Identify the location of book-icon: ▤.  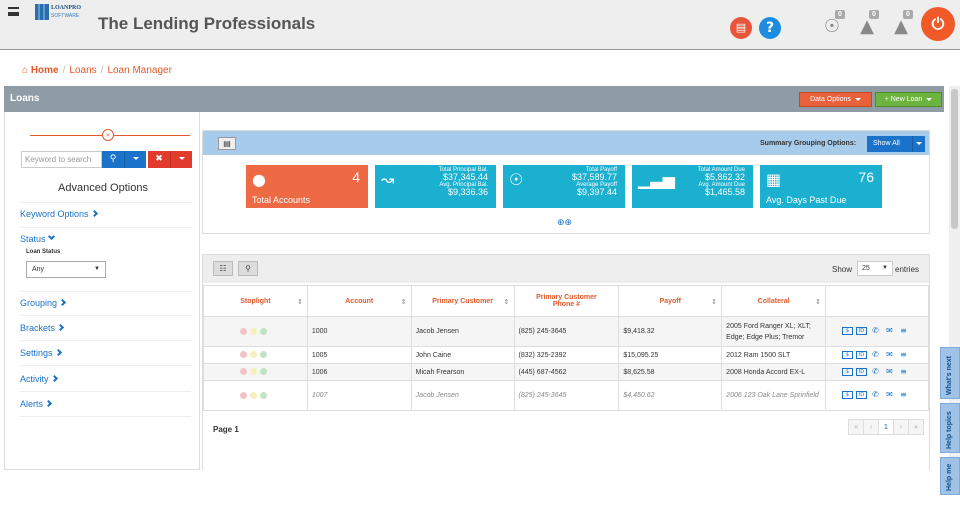
(227, 143).